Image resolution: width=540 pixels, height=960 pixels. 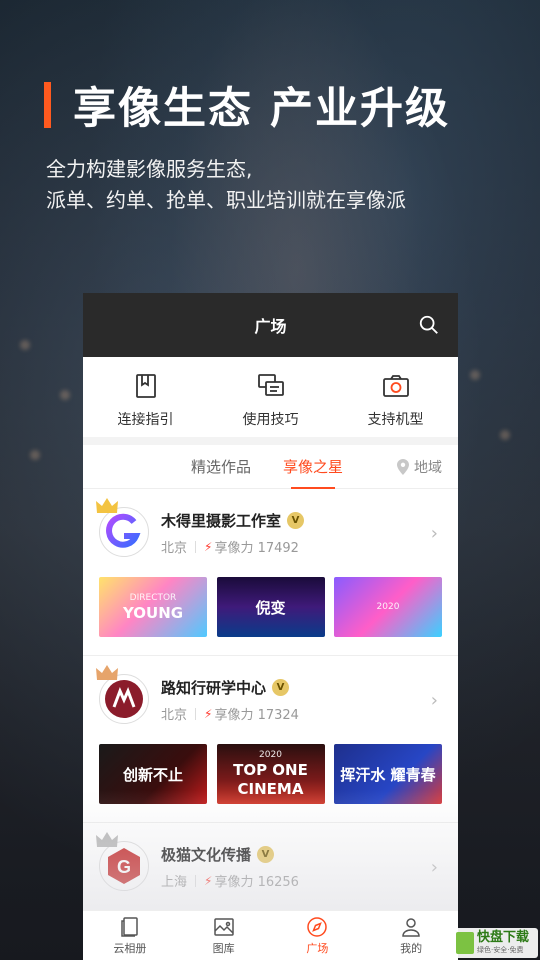 What do you see at coordinates (301, 714) in the screenshot?
I see `studio-meta: 北京 ⚡ 享像力 17324` at bounding box center [301, 714].